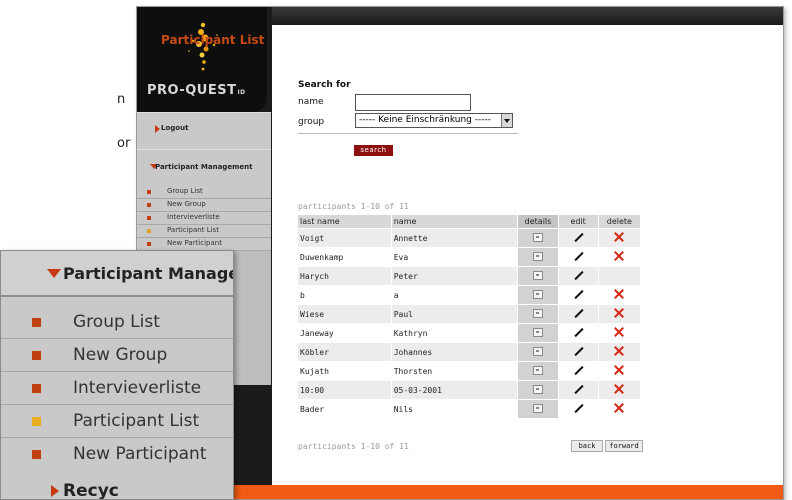 The height and width of the screenshot is (500, 792). I want to click on nav-logout: Logout, so click(204, 131).